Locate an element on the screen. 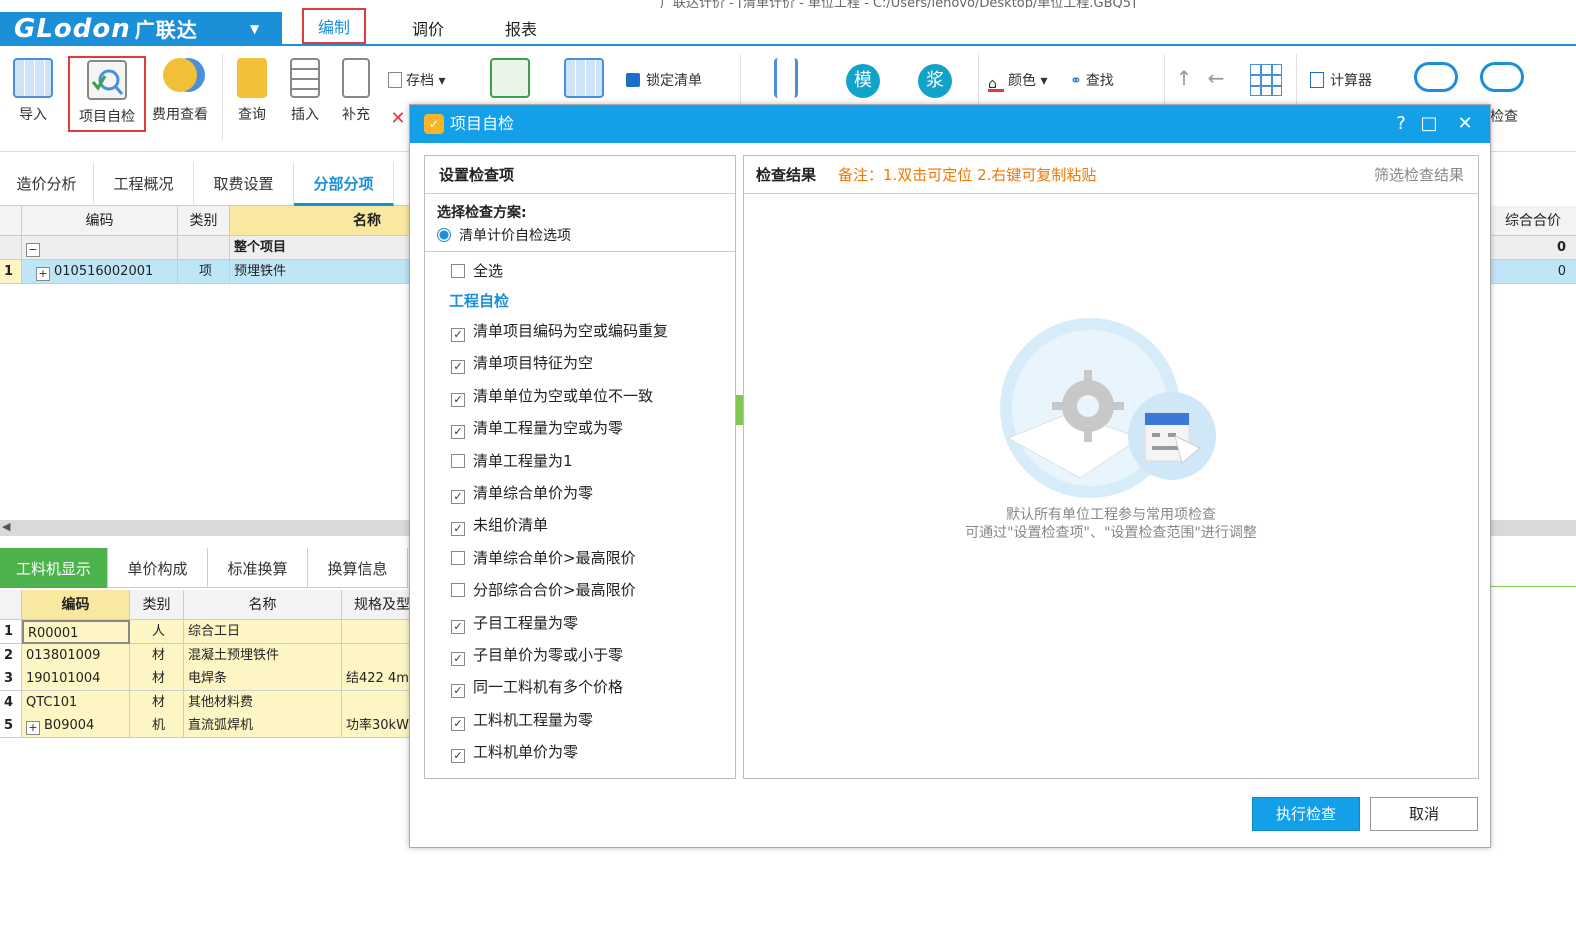 This screenshot has width=1576, height=934. check-item: ✓ 工料机单价为零 is located at coordinates (514, 752).